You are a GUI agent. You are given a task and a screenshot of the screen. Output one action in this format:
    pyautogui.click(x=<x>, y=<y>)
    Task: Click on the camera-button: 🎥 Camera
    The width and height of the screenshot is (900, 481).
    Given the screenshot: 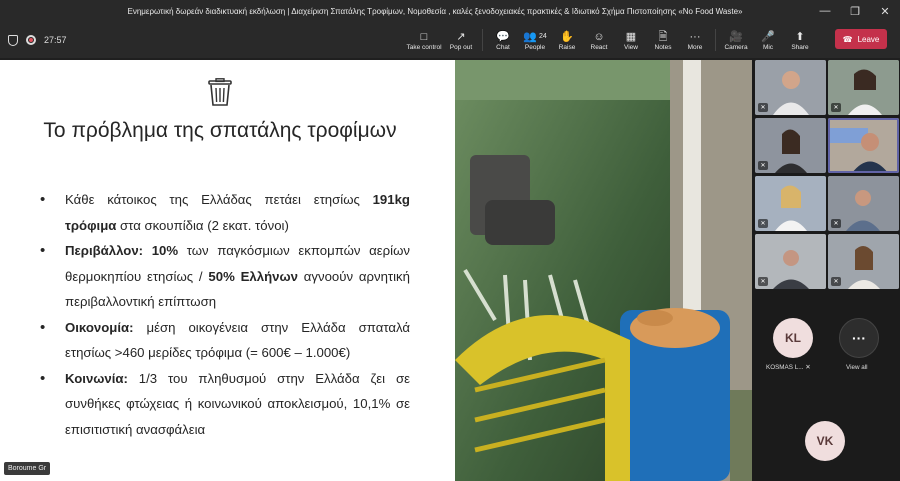 What is the action you would take?
    pyautogui.click(x=736, y=40)
    